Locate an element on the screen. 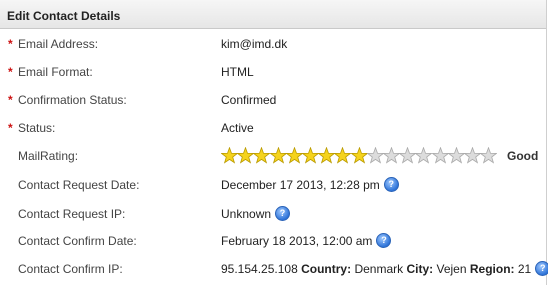 This screenshot has width=548, height=285. email-address-row: * Email Address: kim@imd.dk is located at coordinates (273, 44).